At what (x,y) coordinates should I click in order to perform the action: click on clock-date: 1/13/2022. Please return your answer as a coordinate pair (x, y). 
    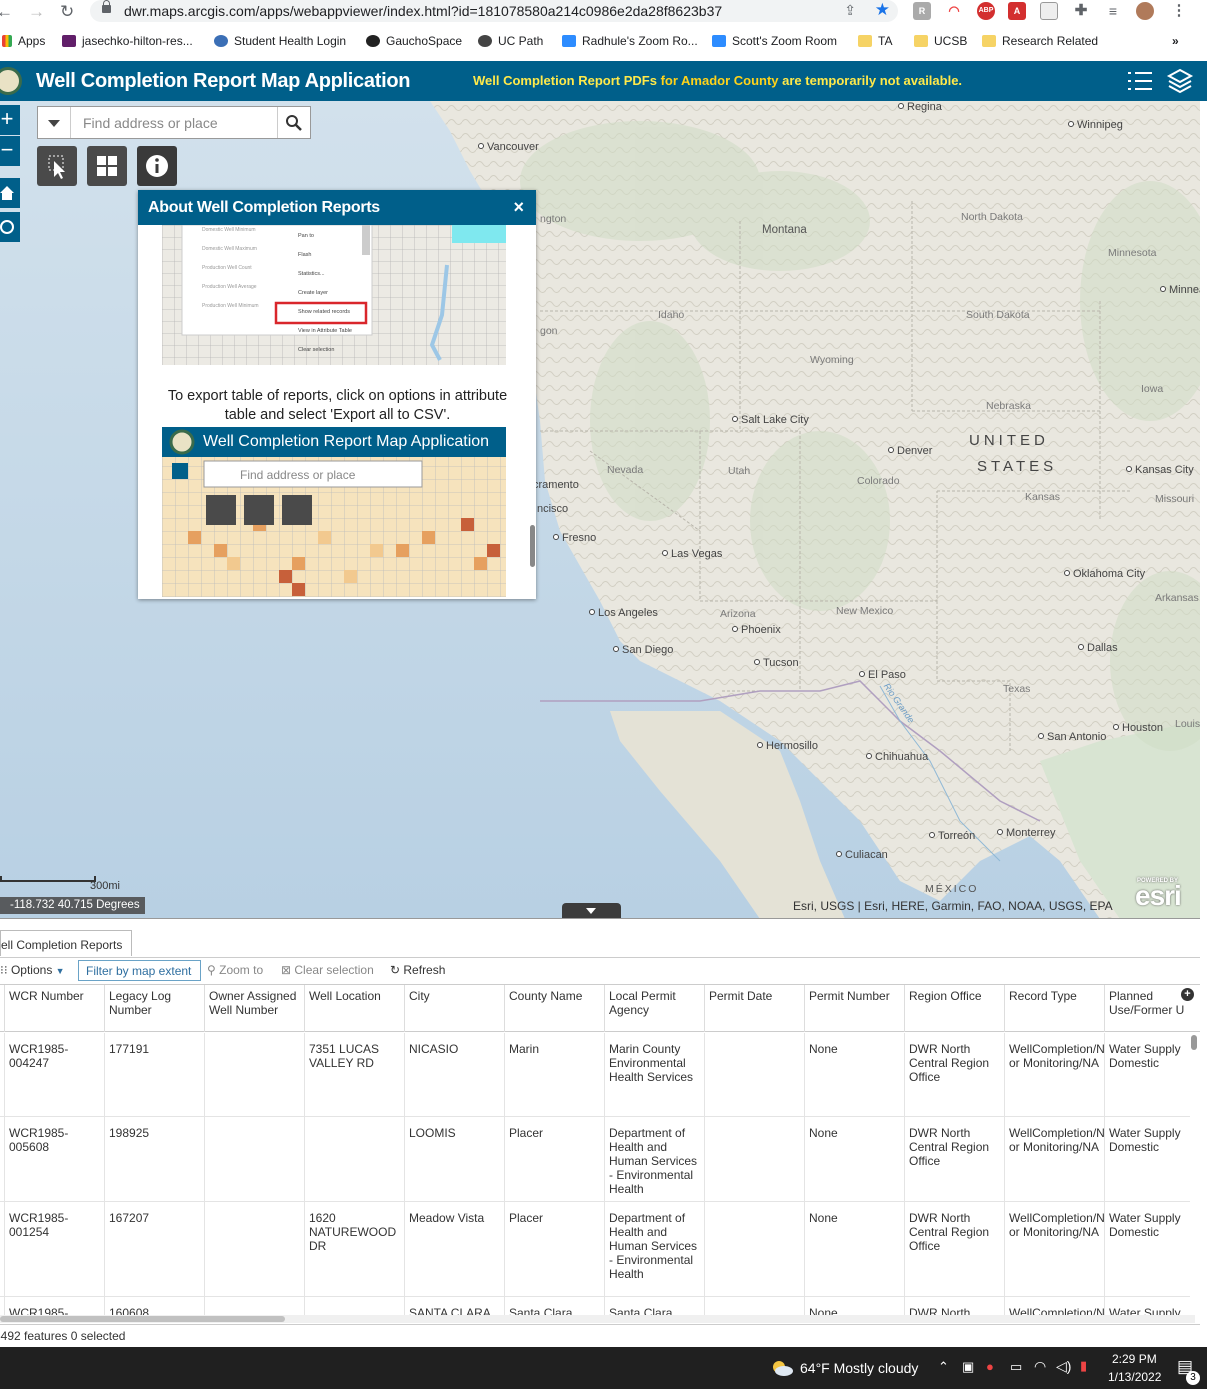
    Looking at the image, I should click on (1134, 1377).